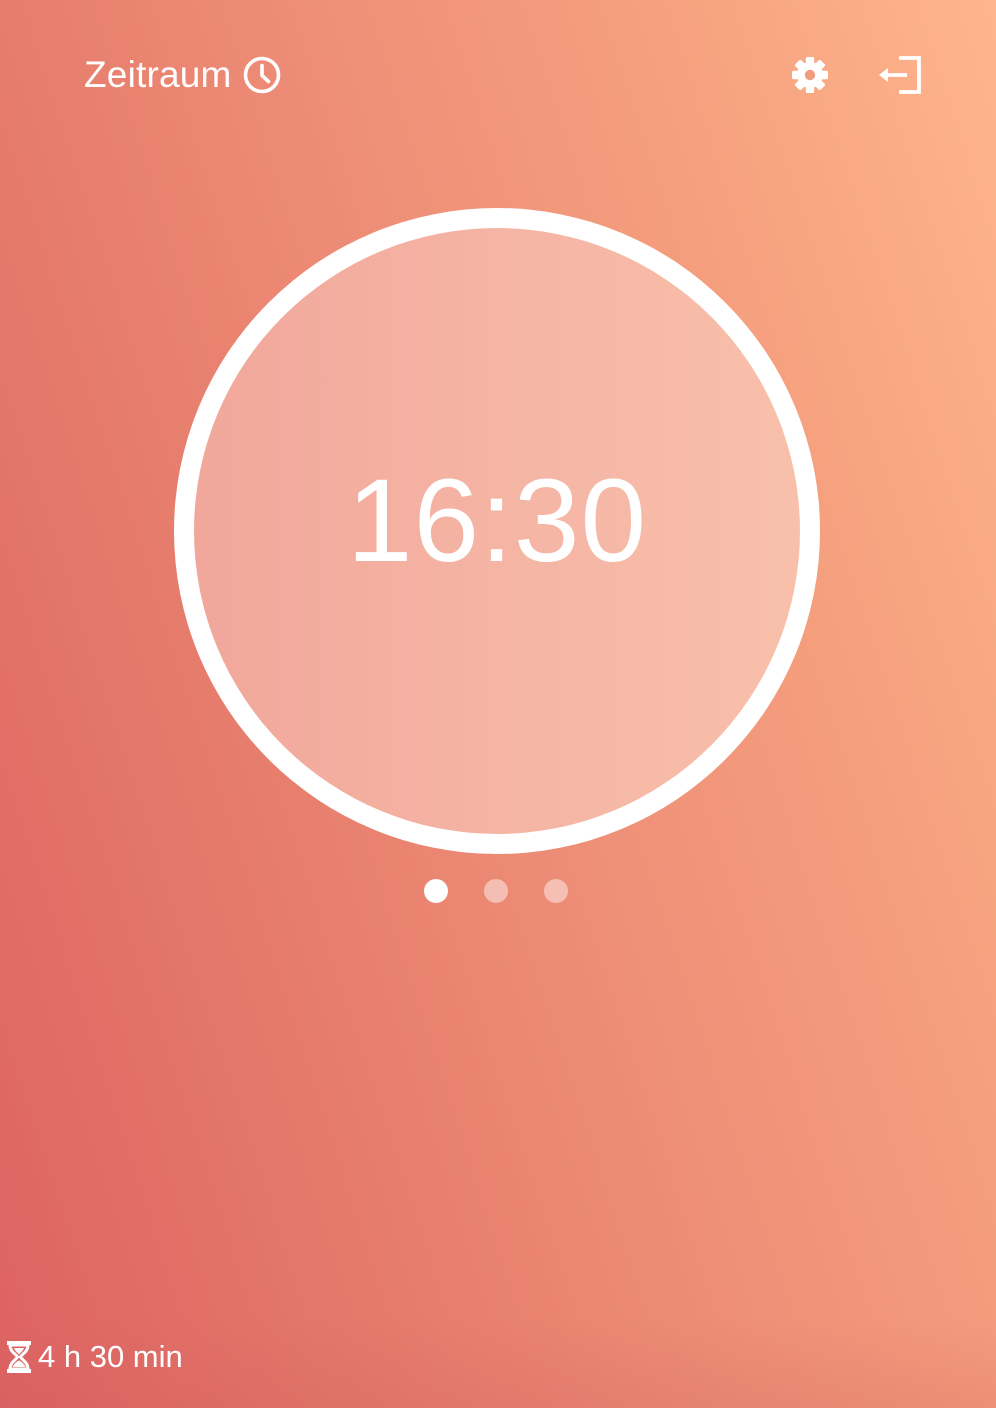 The width and height of the screenshot is (996, 1408). I want to click on duration-text: 4 h 30 min, so click(110, 1356).